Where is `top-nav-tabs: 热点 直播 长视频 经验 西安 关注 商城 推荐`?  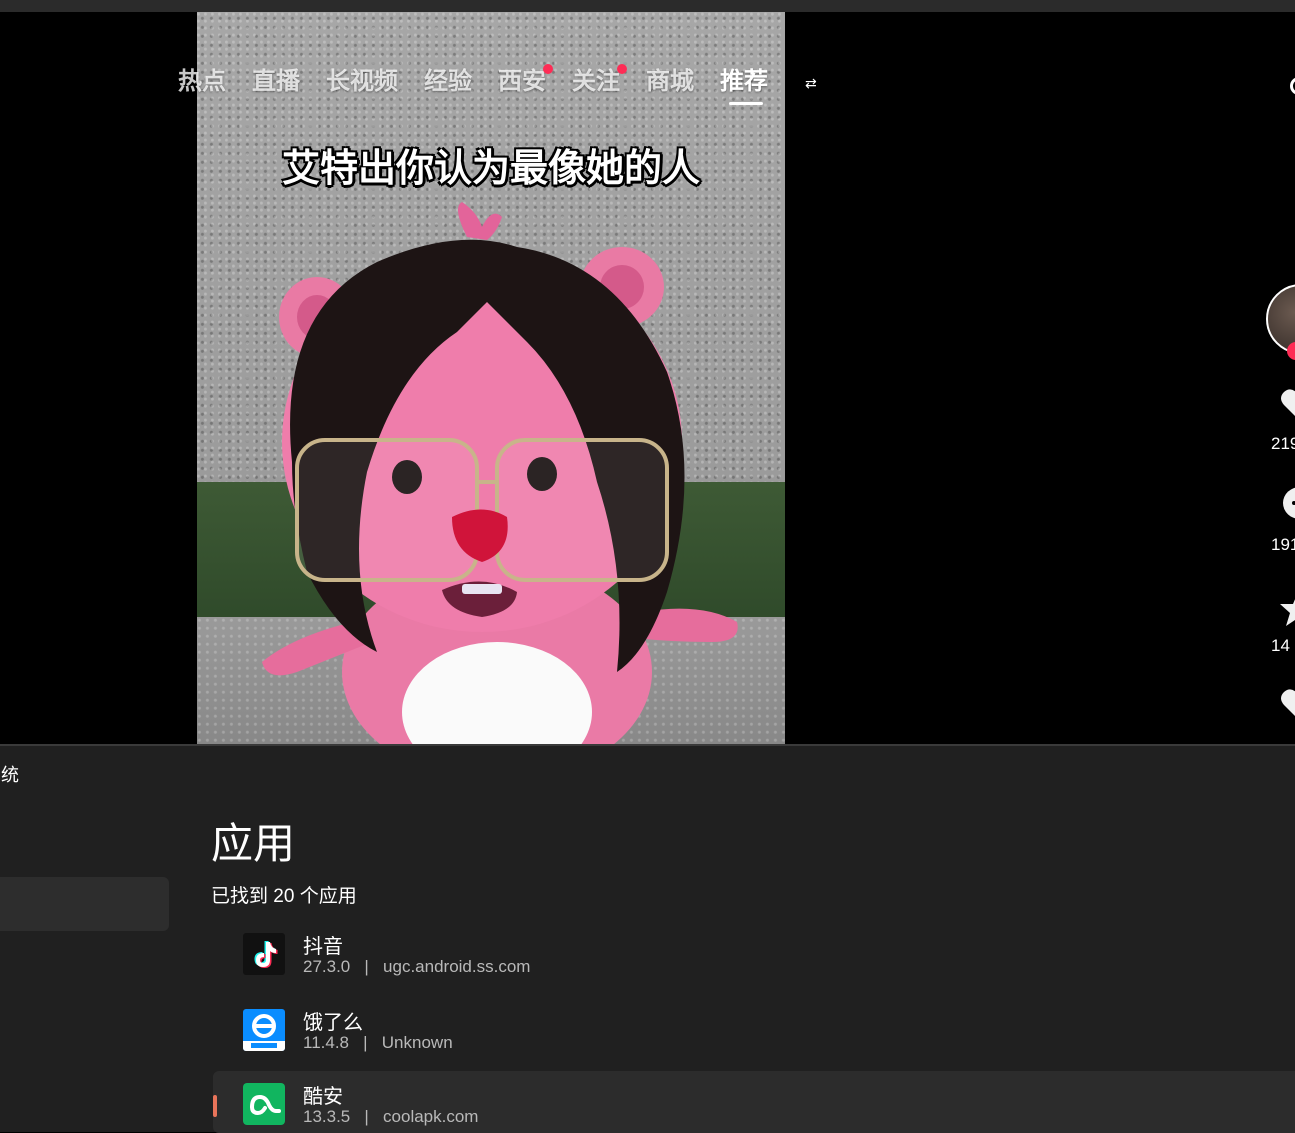
top-nav-tabs: 热点 直播 长视频 经验 西安 关注 商城 推荐 is located at coordinates (486, 84).